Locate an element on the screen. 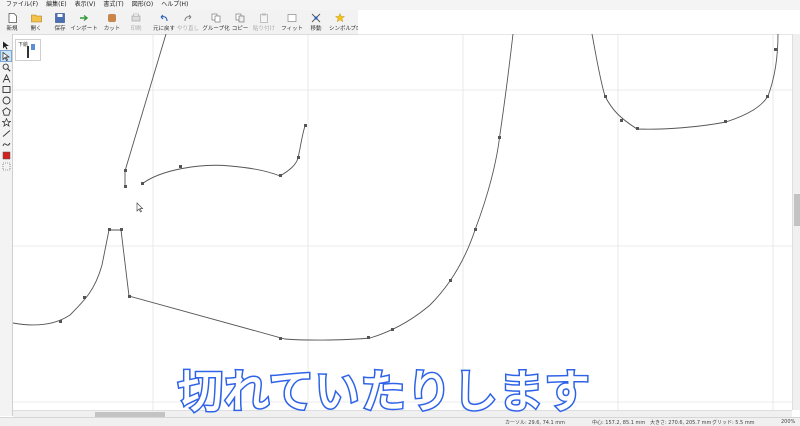 This screenshot has height=426, width=800. undo-label: 元に戻す is located at coordinates (164, 29).